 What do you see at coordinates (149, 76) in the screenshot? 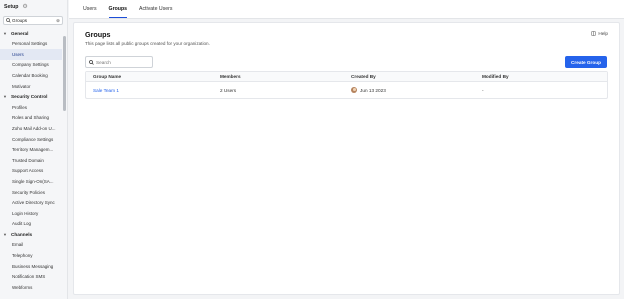
I see `column-header-group-name: Group Name` at bounding box center [149, 76].